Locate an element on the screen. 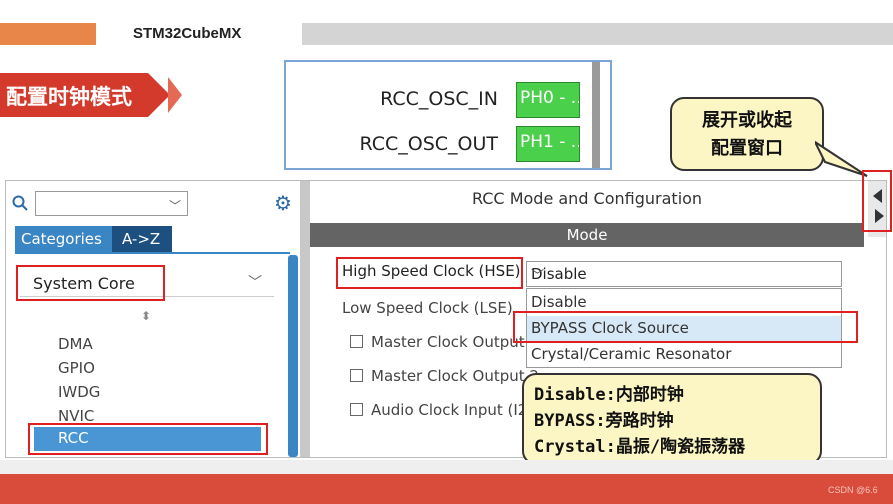 This screenshot has height=504, width=893. checkbox-label: Master Clock Output 2 is located at coordinates (455, 376).